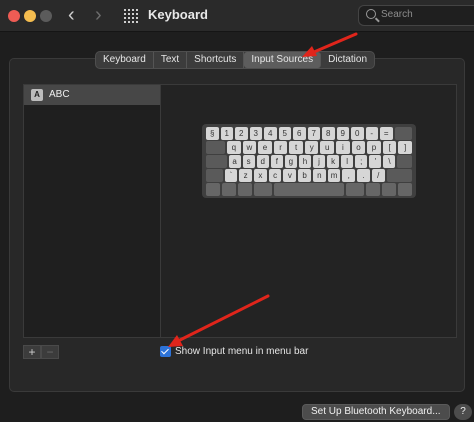  I want to click on zoom-window-button, so click(46, 16).